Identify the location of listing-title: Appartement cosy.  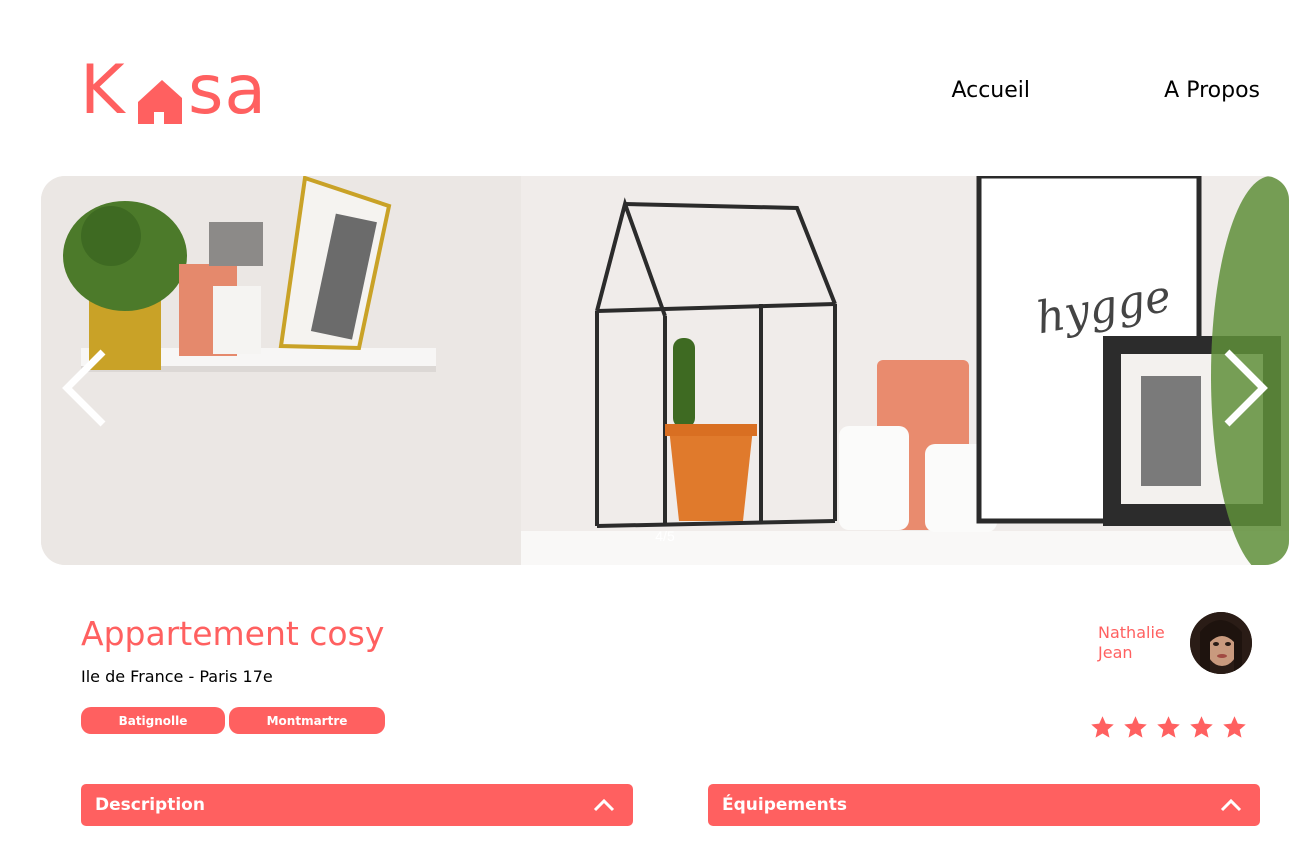
(233, 633).